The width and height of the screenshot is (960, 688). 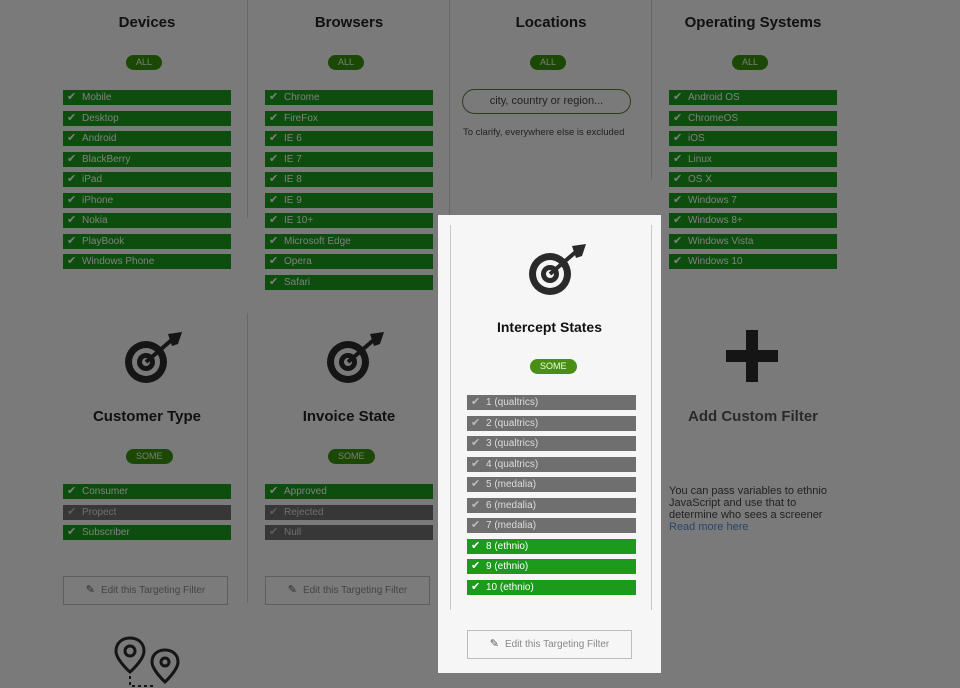 What do you see at coordinates (551, 484) in the screenshot?
I see `filter-option: ✔ 5 (medalia)` at bounding box center [551, 484].